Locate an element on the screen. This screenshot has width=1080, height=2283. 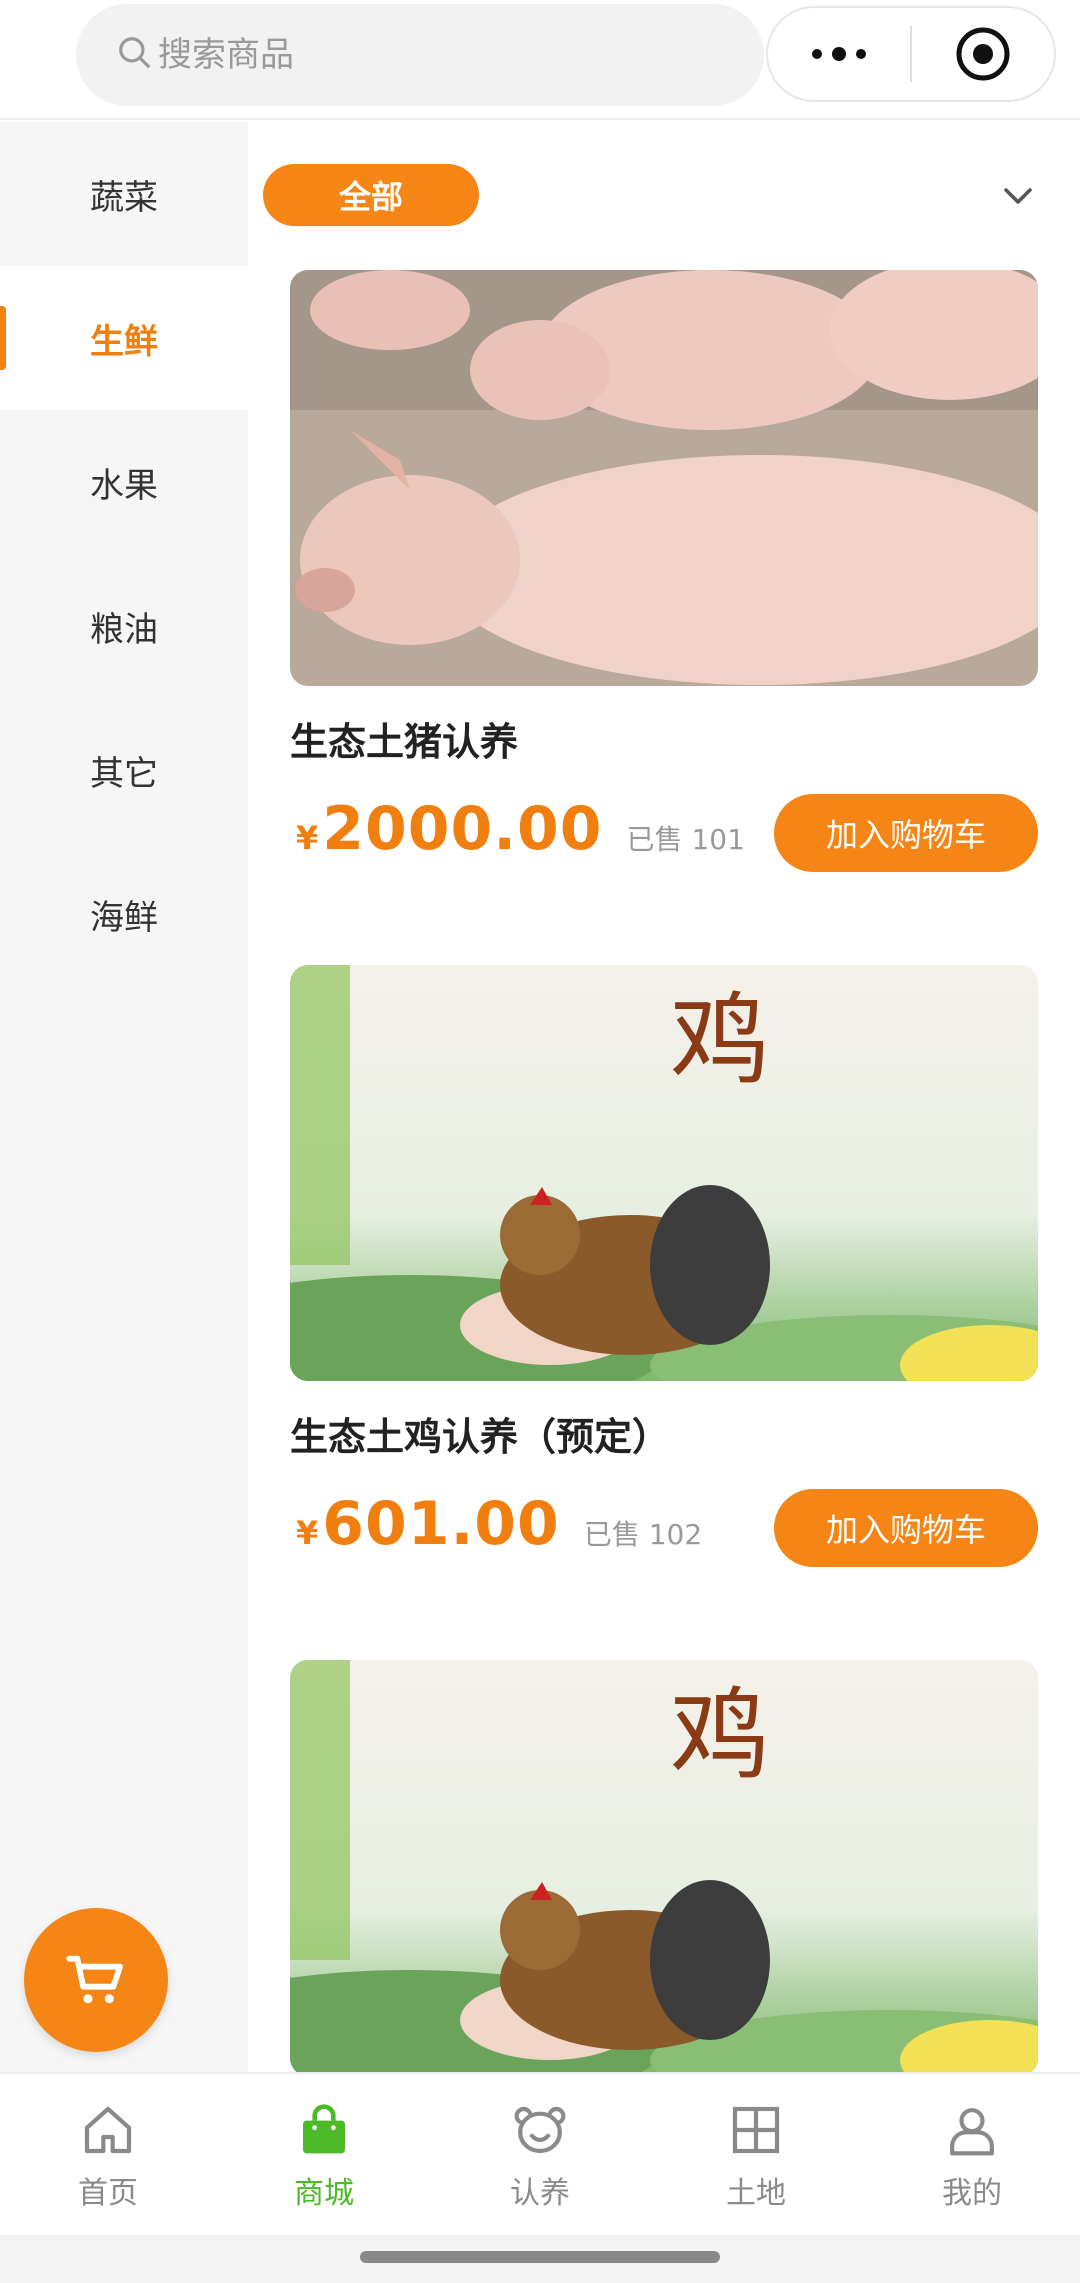
search-bar is located at coordinates (420, 55).